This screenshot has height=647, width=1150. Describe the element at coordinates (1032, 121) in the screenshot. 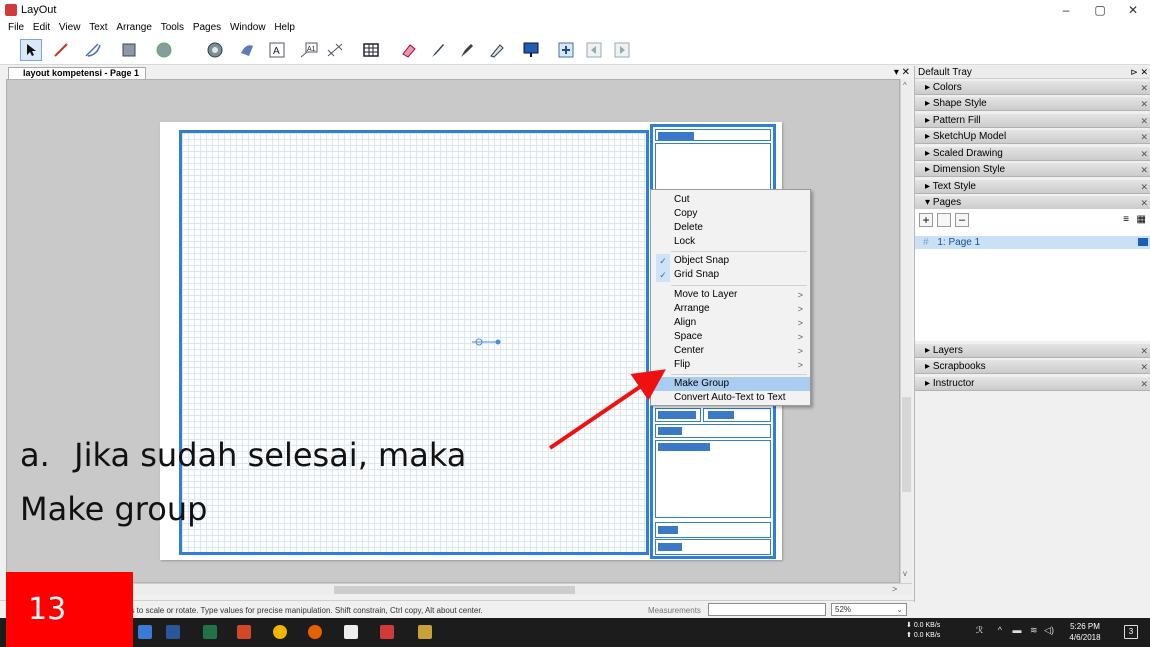

I see `tray-panel-pattern-fill: ▸ Pattern Fill ✕` at that location.